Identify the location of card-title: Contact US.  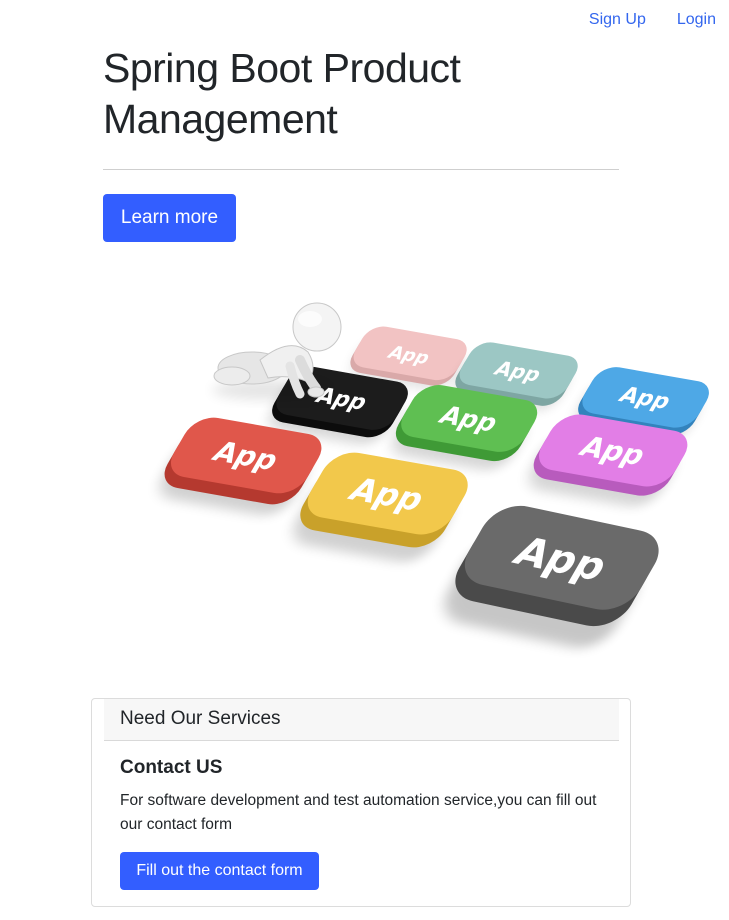
(171, 767).